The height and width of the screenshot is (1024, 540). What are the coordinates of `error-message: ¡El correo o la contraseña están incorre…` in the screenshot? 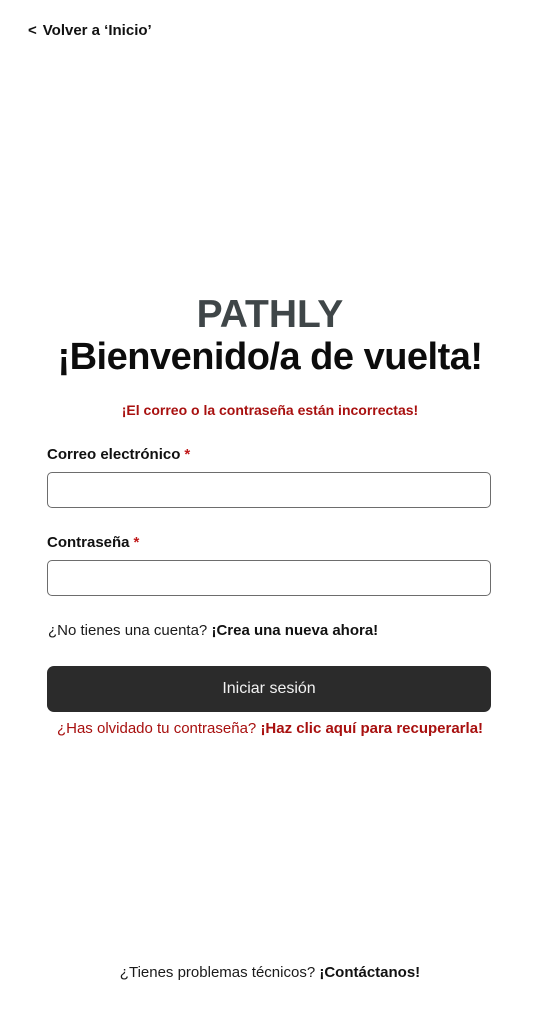 It's located at (270, 410).